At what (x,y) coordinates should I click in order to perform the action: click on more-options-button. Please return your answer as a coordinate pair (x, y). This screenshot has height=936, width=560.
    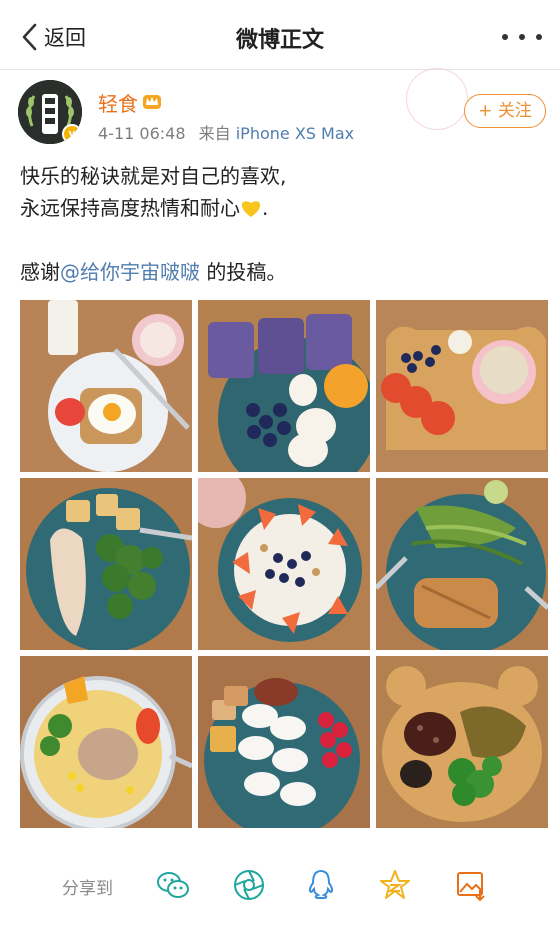
    Looking at the image, I should click on (522, 37).